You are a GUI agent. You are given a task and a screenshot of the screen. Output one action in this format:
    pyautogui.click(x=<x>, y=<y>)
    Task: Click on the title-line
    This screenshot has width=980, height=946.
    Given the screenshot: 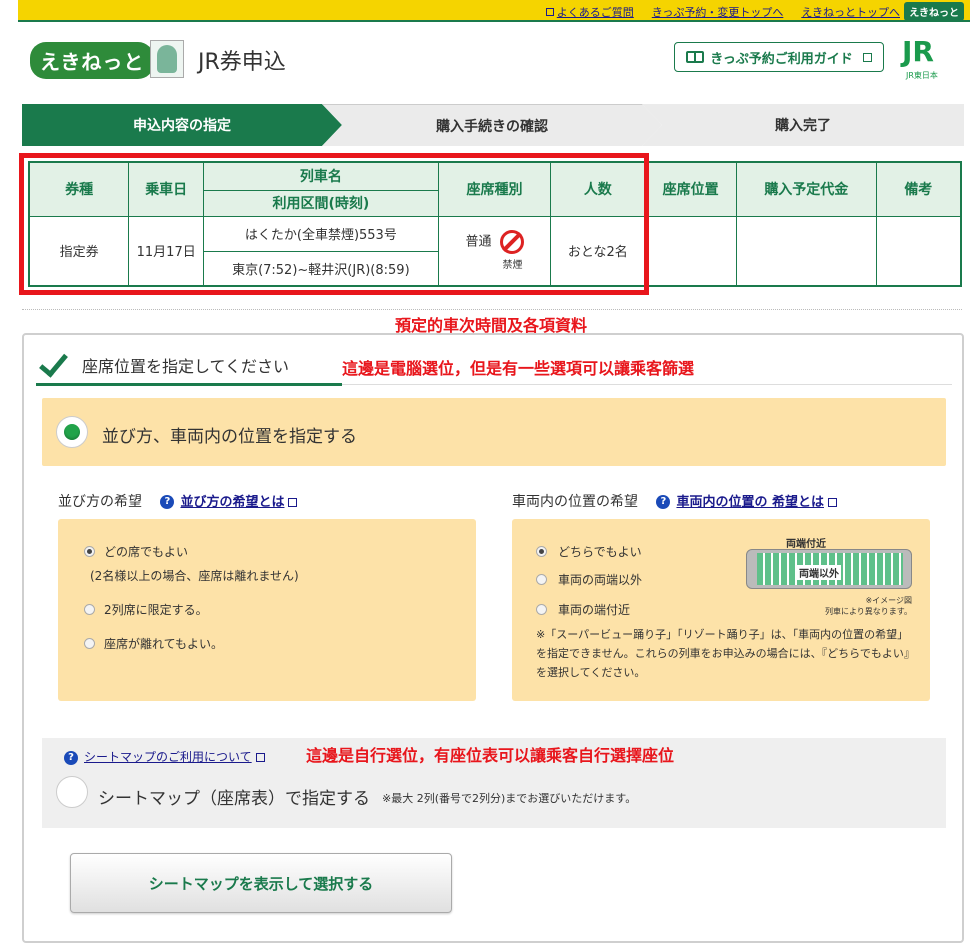 What is the action you would take?
    pyautogui.click(x=647, y=384)
    